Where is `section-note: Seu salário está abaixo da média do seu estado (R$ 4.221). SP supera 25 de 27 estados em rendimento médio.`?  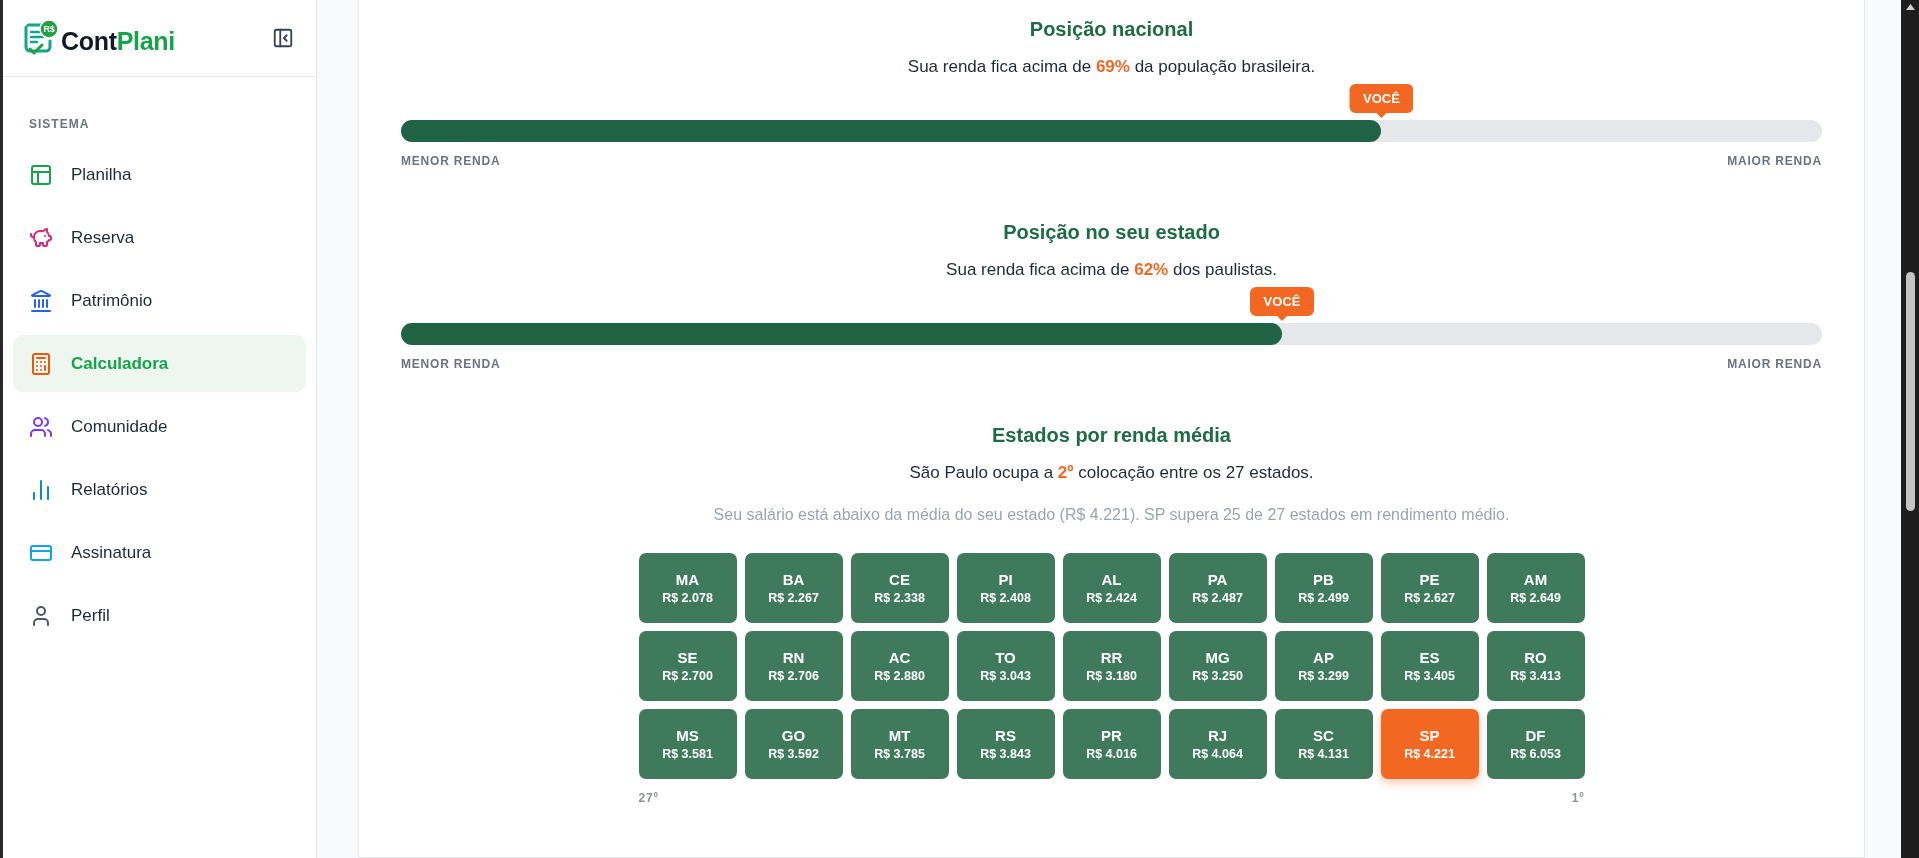
section-note: Seu salário está abaixo da média do seu estado (R$ 4.221). SP supera 25 de 27 estados em rendimento médio. is located at coordinates (1111, 515).